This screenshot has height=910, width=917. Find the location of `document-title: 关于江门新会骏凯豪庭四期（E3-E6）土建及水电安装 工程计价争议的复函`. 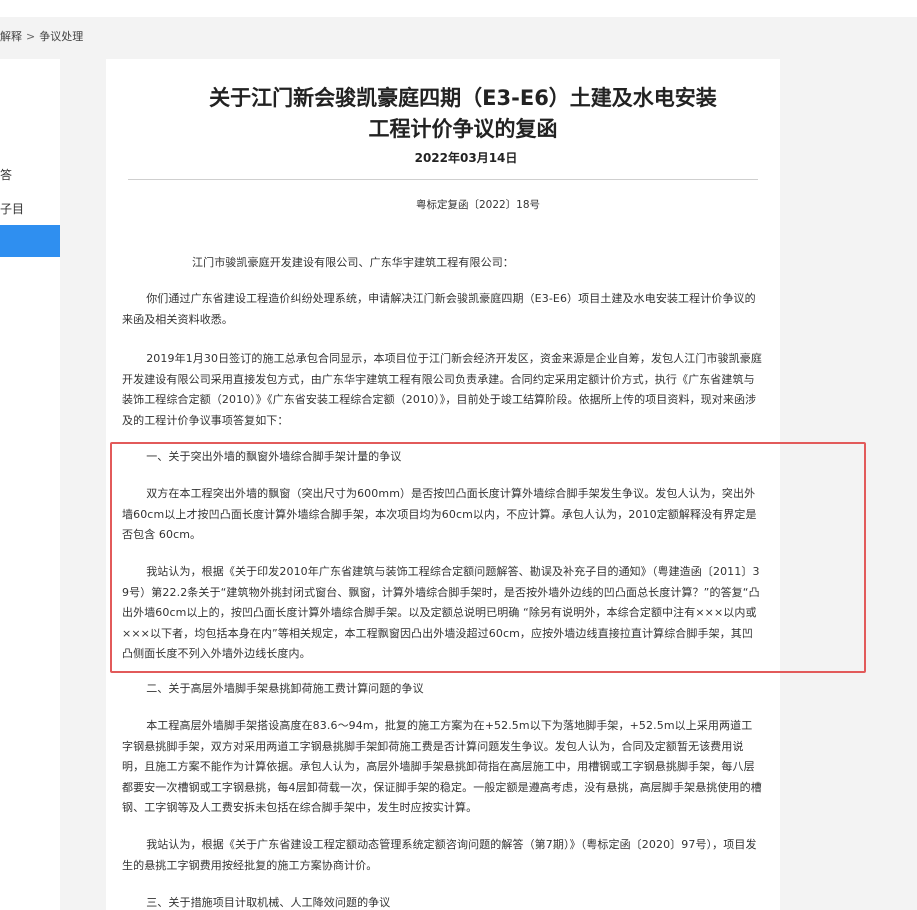

document-title: 关于江门新会骏凯豪庭四期（E3-E6）土建及水电安装 工程计价争议的复函 is located at coordinates (463, 114).